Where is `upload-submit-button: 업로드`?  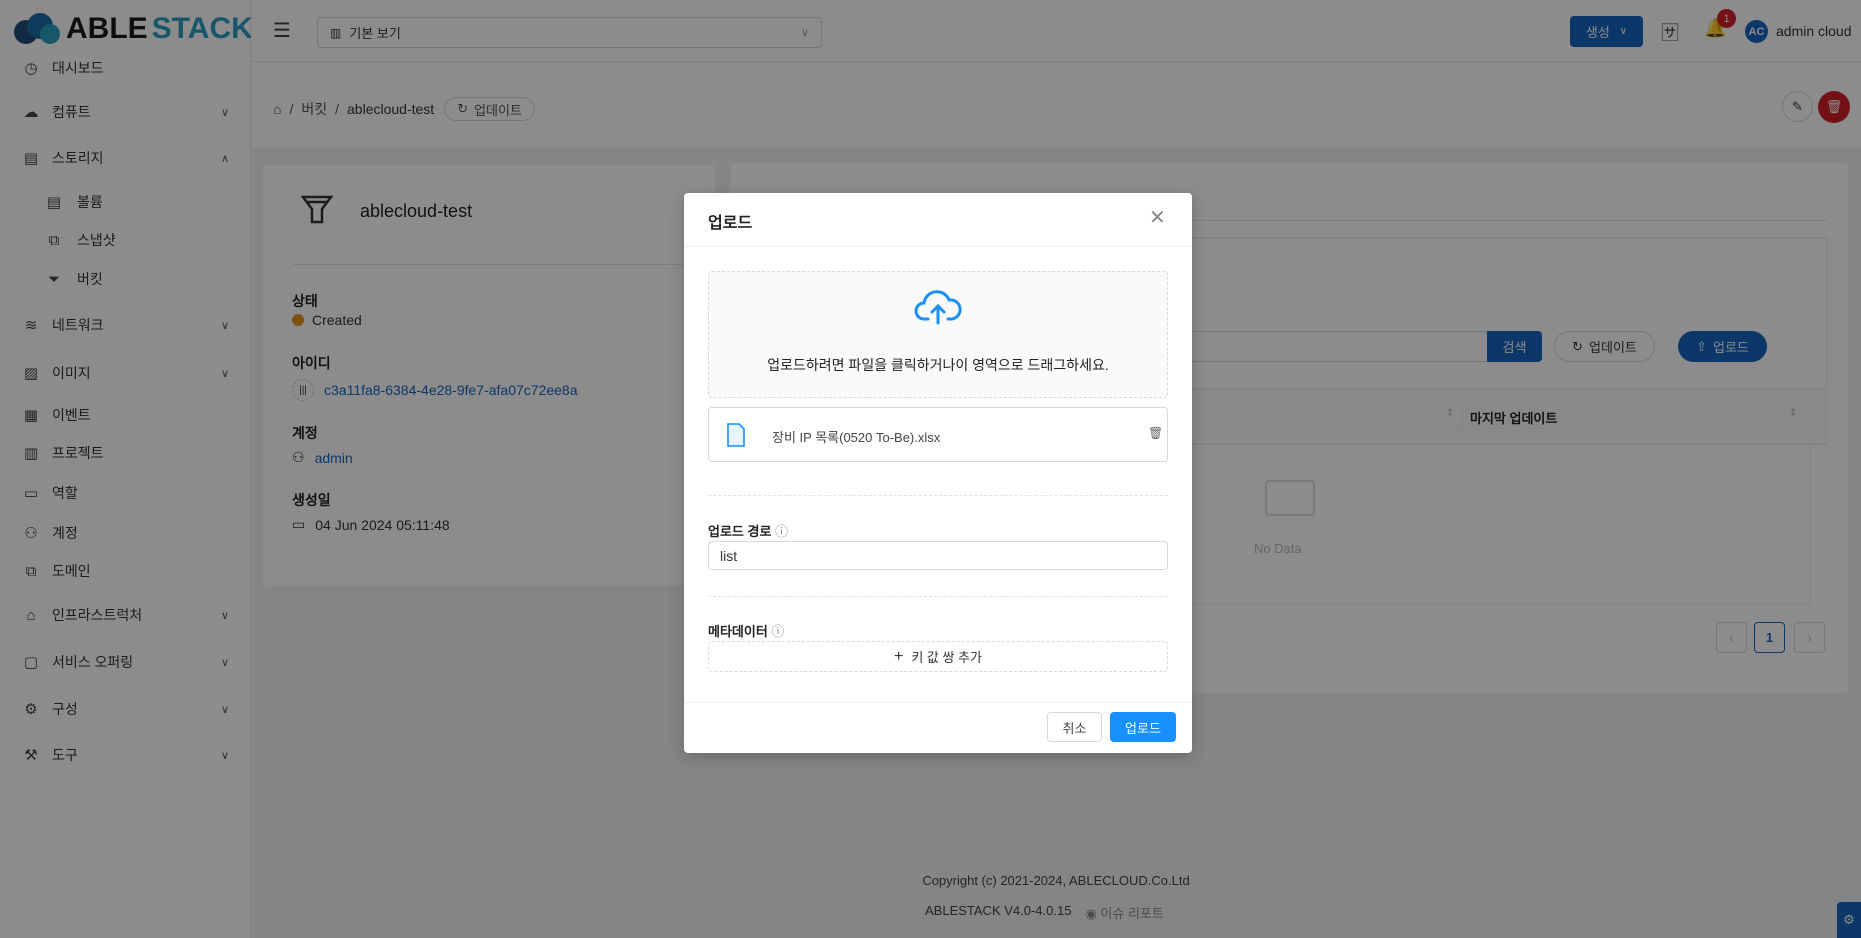 upload-submit-button: 업로드 is located at coordinates (1143, 727).